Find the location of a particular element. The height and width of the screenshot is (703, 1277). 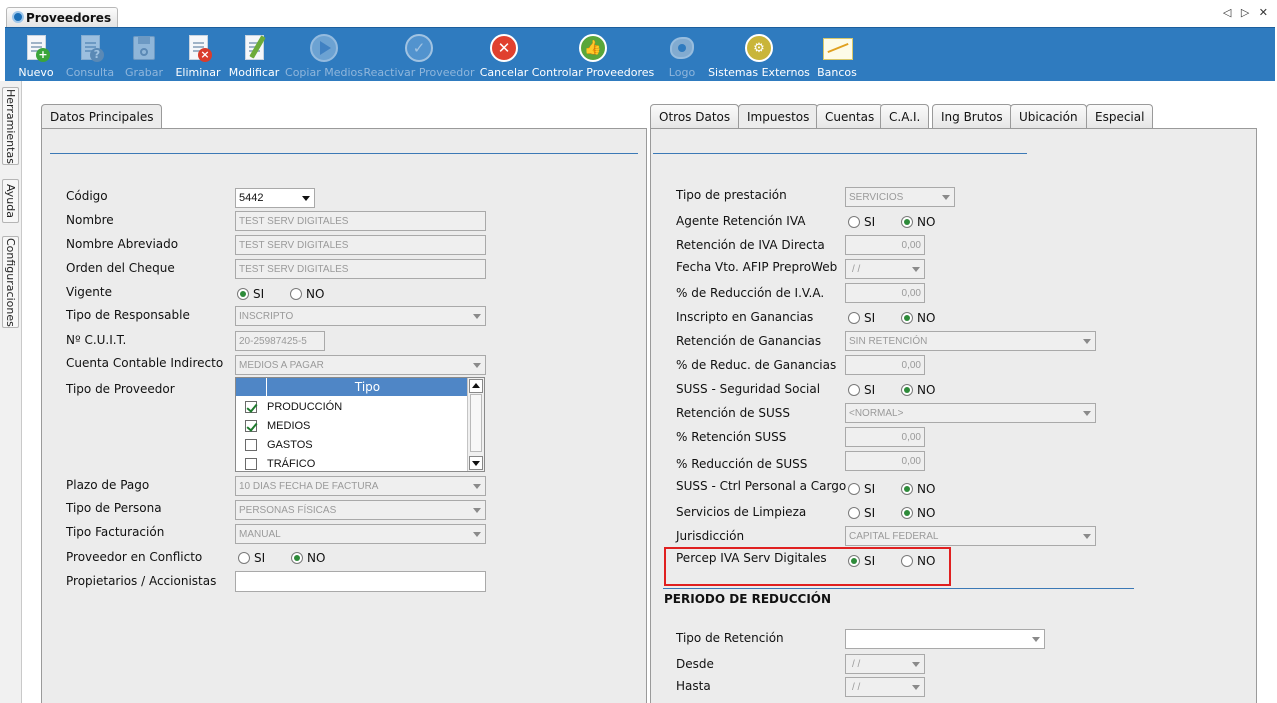

agente-ret-iva-no-radio: NO is located at coordinates (918, 222).